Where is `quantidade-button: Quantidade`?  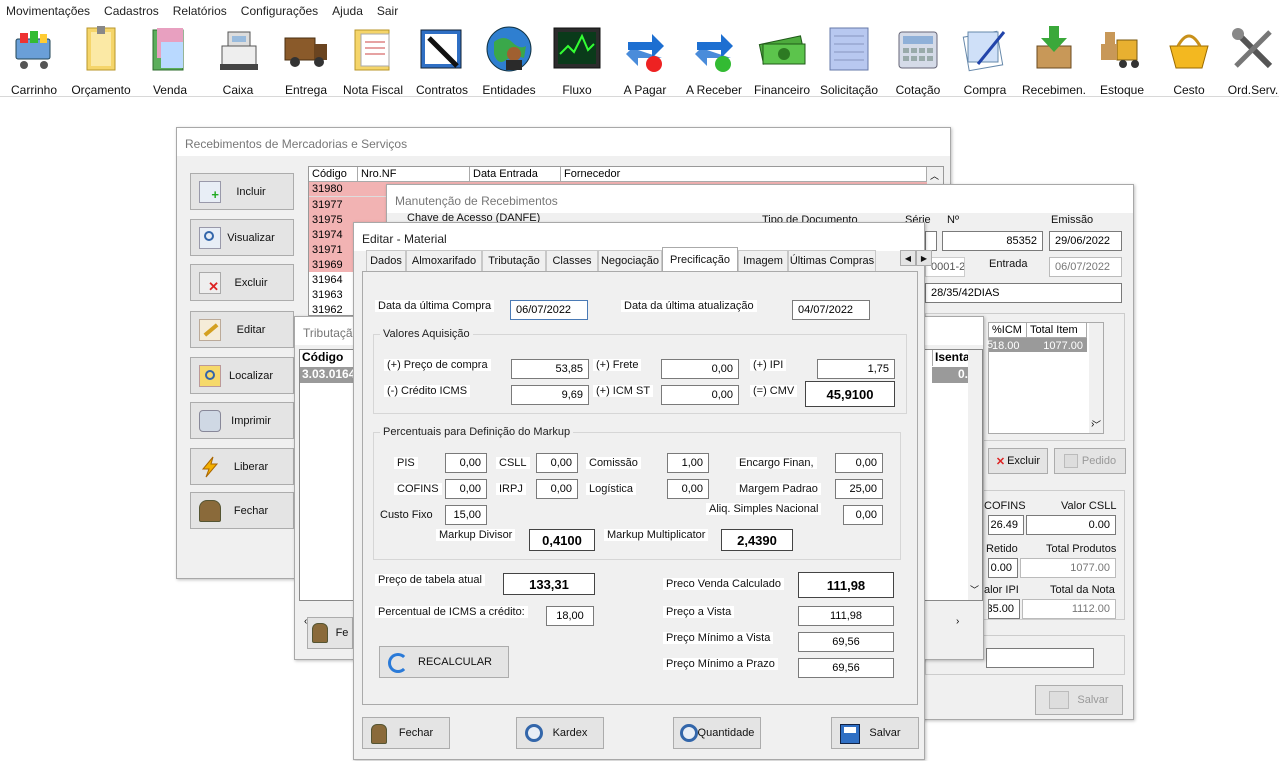
quantidade-button: Quantidade is located at coordinates (717, 733).